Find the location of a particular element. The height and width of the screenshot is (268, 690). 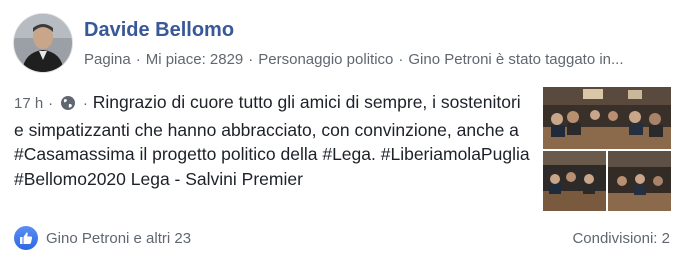

author-name: Davide Bellomo is located at coordinates (159, 30).